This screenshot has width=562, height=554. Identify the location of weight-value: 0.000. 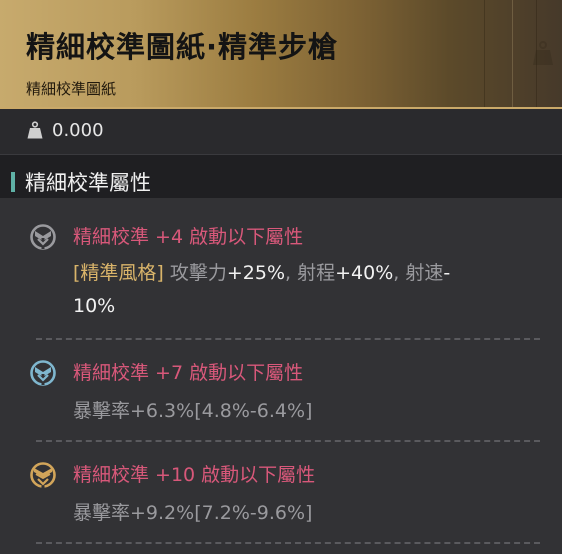
(78, 130).